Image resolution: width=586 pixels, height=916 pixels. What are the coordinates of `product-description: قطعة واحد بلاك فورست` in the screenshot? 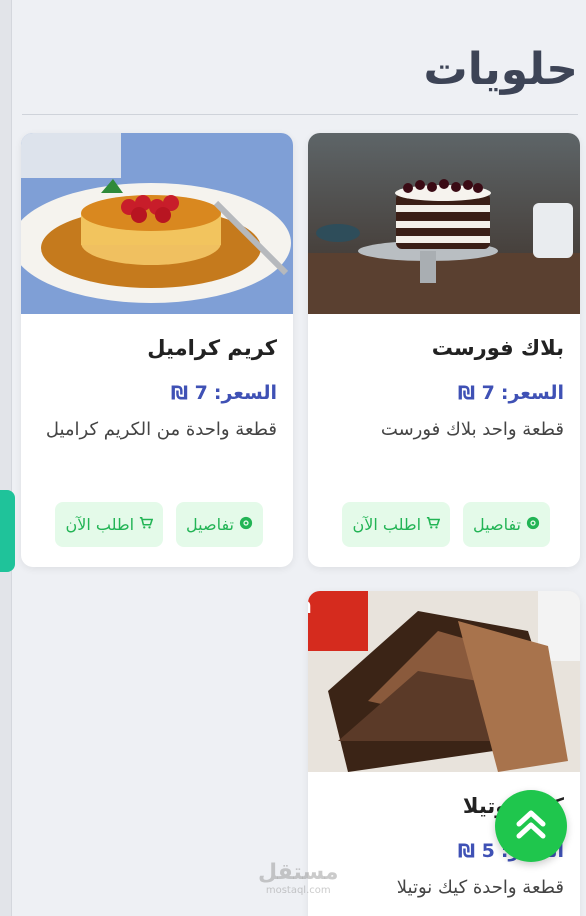 It's located at (472, 429).